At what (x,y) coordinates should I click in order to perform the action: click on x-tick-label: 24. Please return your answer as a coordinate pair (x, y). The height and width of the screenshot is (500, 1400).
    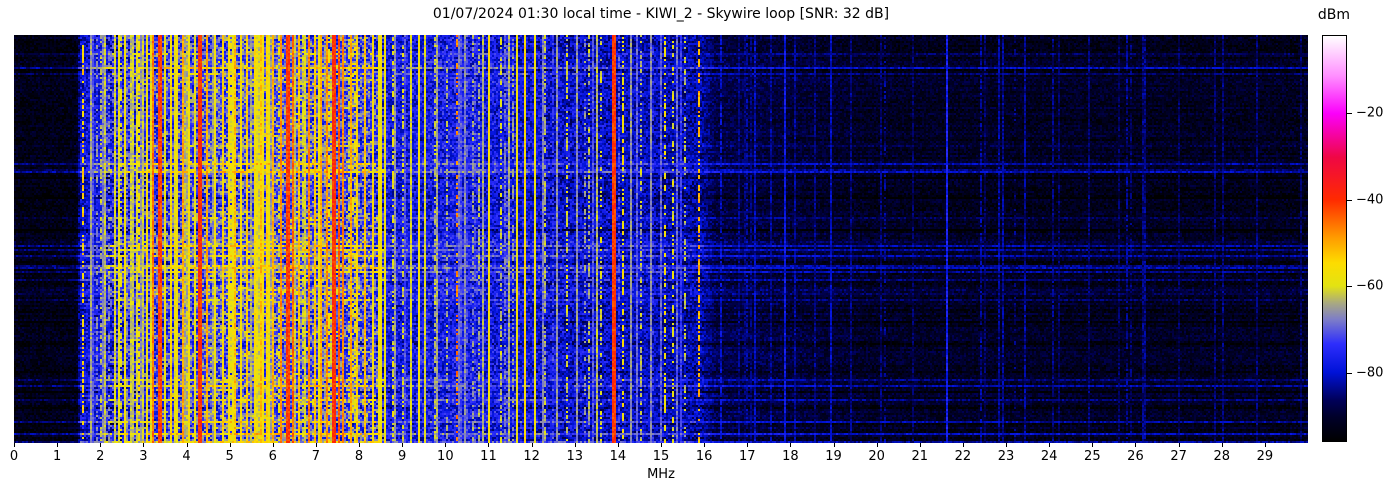
    Looking at the image, I should click on (1049, 456).